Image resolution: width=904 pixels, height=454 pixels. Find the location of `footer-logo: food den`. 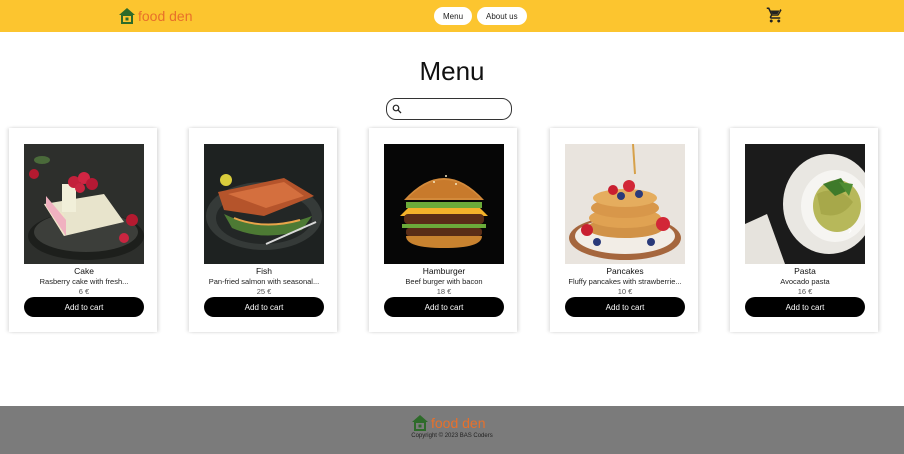

footer-logo: food den is located at coordinates (448, 423).